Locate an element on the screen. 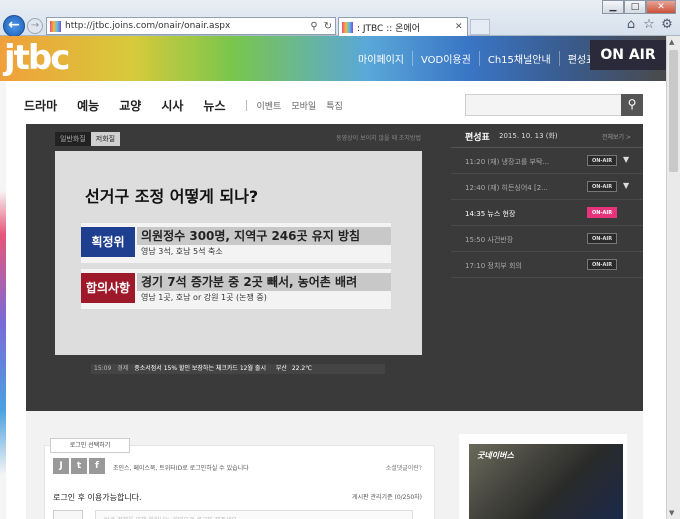  login-select-tab: 로그인 선택하기 is located at coordinates (90, 445).